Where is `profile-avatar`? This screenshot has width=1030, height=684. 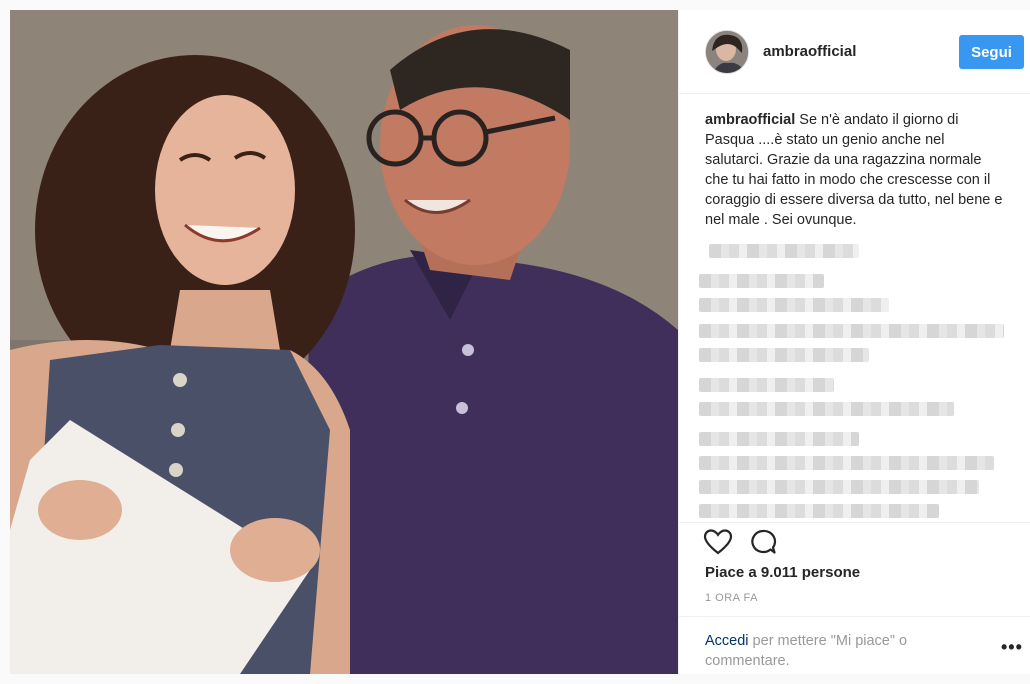
profile-avatar is located at coordinates (727, 52).